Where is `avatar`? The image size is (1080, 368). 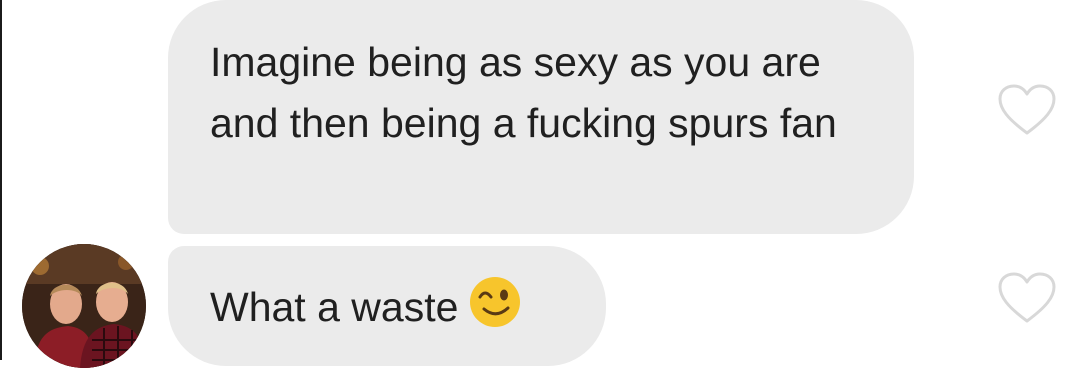 avatar is located at coordinates (84, 306).